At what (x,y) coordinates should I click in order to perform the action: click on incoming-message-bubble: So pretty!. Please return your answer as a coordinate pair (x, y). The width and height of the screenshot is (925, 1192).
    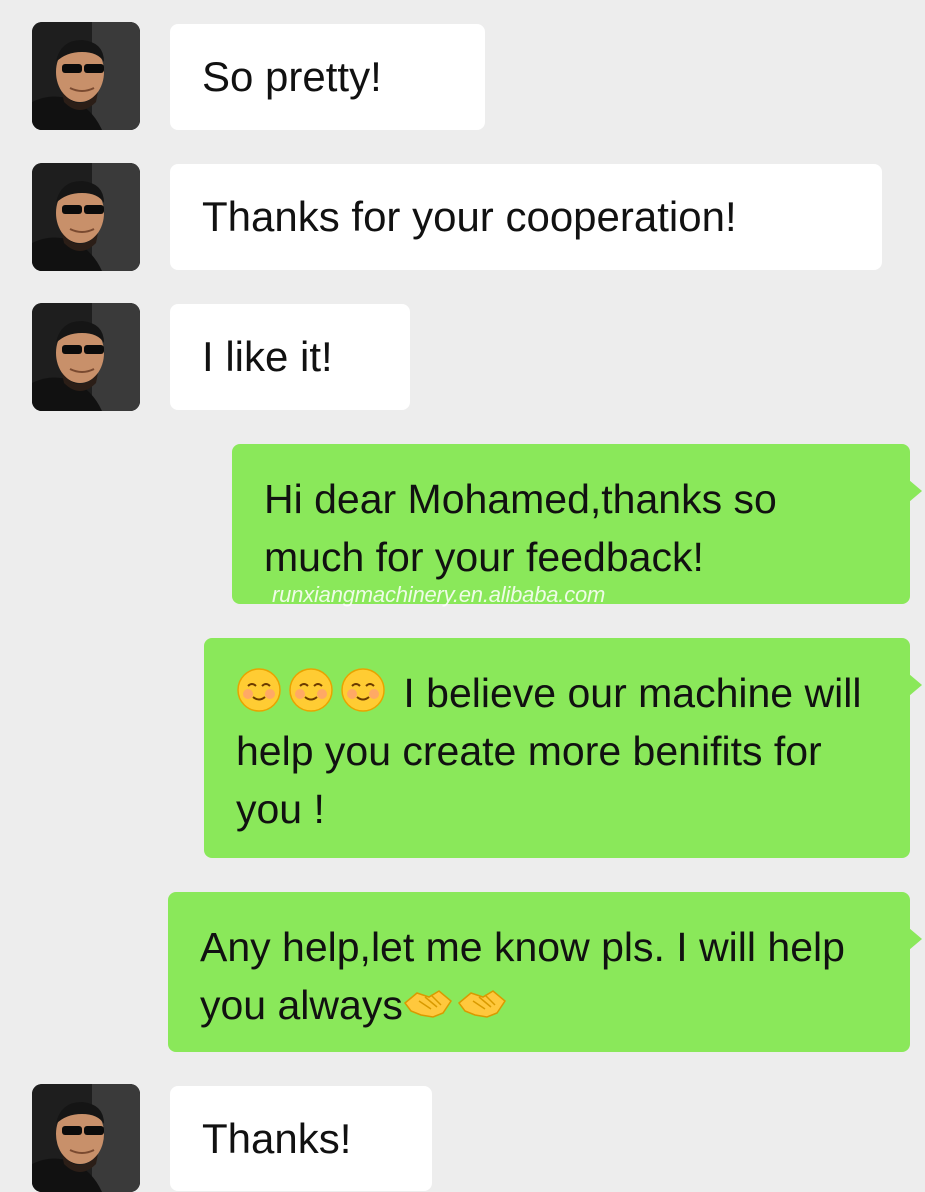
    Looking at the image, I should click on (327, 77).